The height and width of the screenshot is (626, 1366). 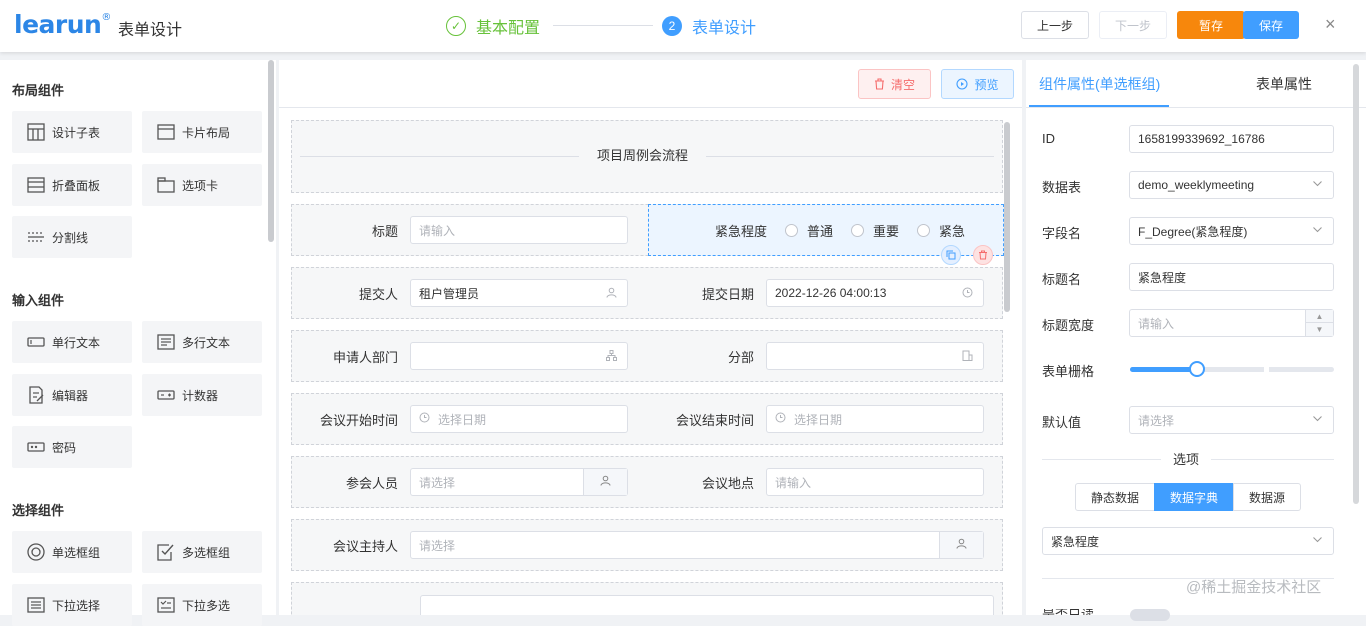 What do you see at coordinates (1068, 325) in the screenshot?
I see `prop-label-caption-width: 标题宽度` at bounding box center [1068, 325].